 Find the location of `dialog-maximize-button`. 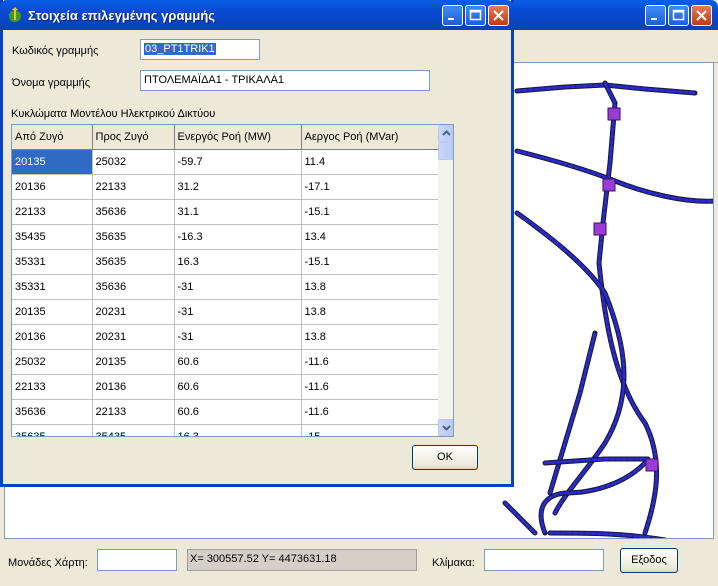

dialog-maximize-button is located at coordinates (475, 15).